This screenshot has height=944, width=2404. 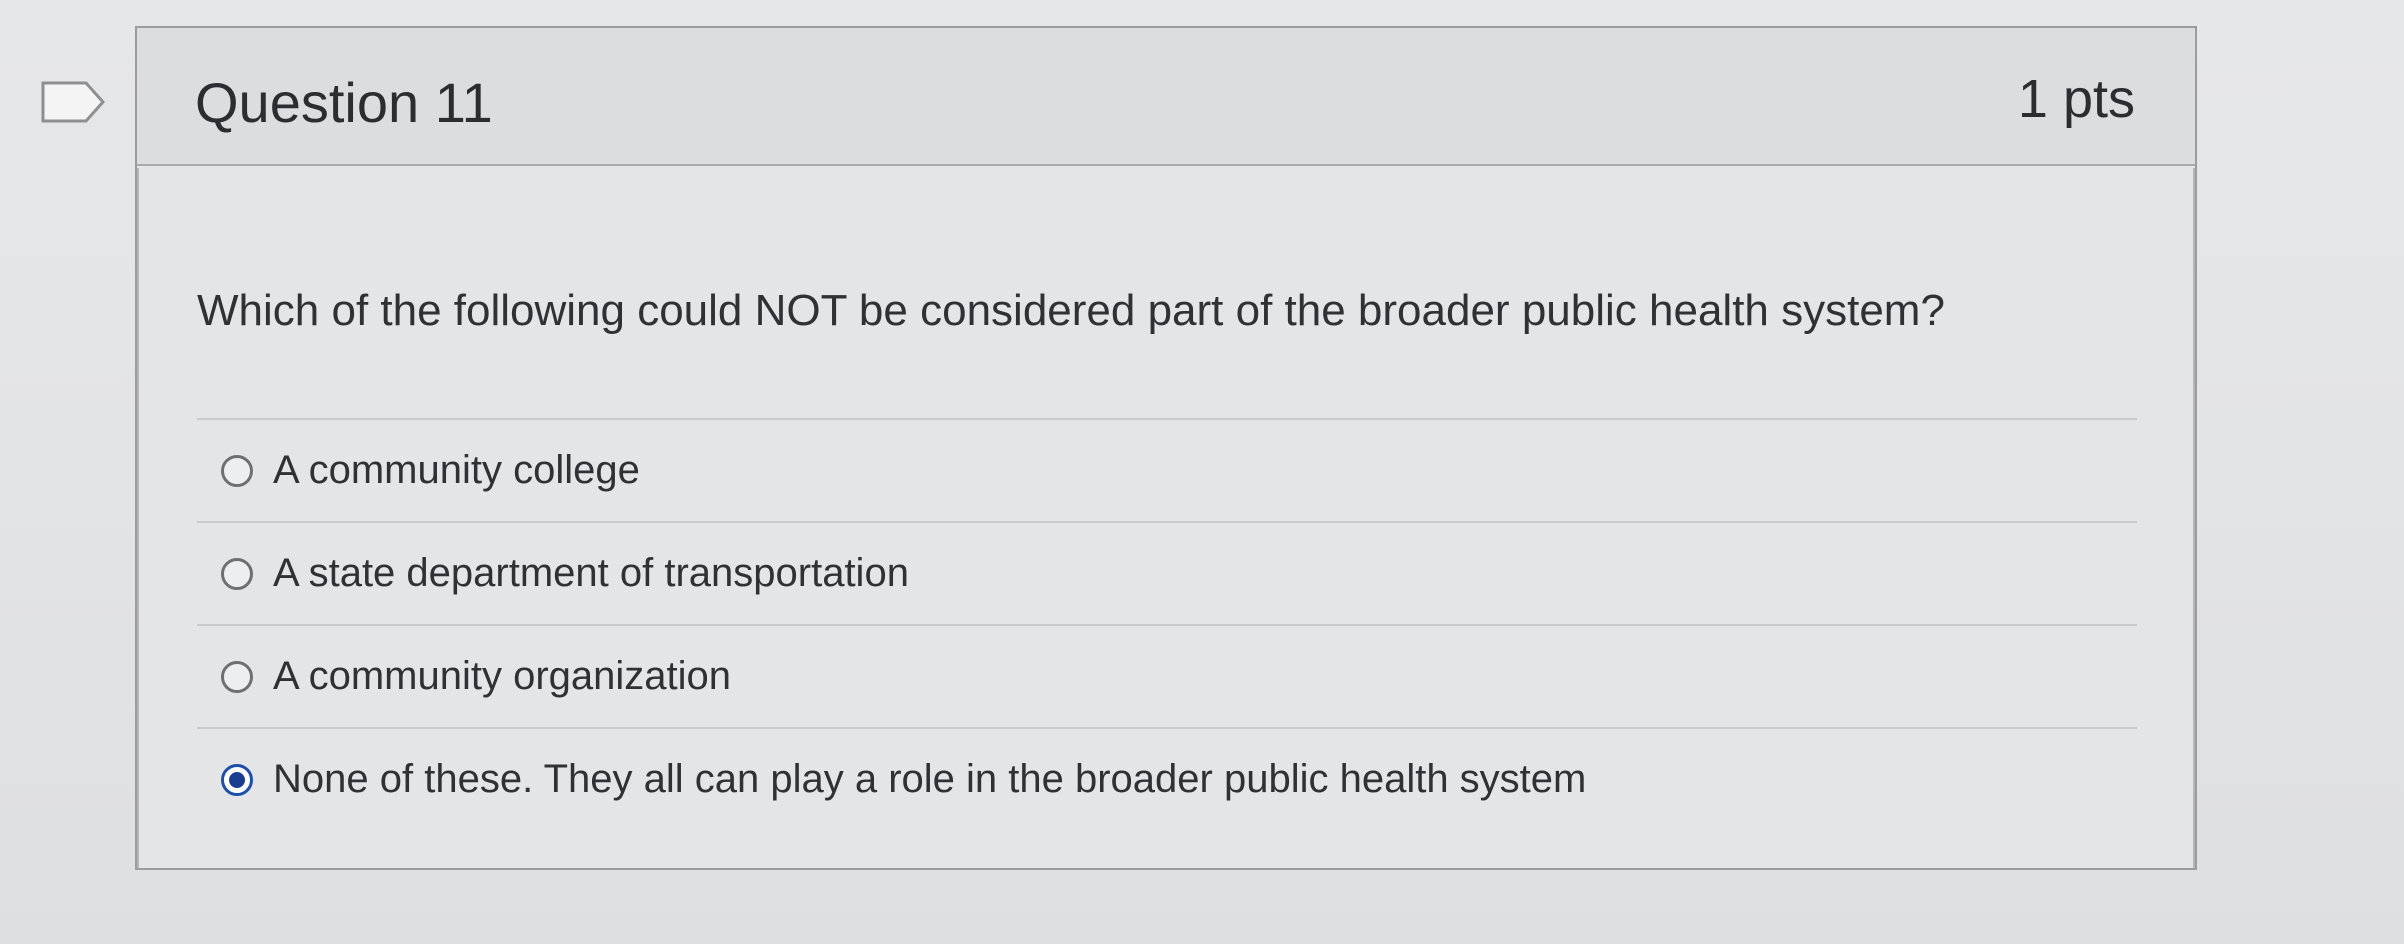 I want to click on question-points: 1 pts, so click(x=2076, y=99).